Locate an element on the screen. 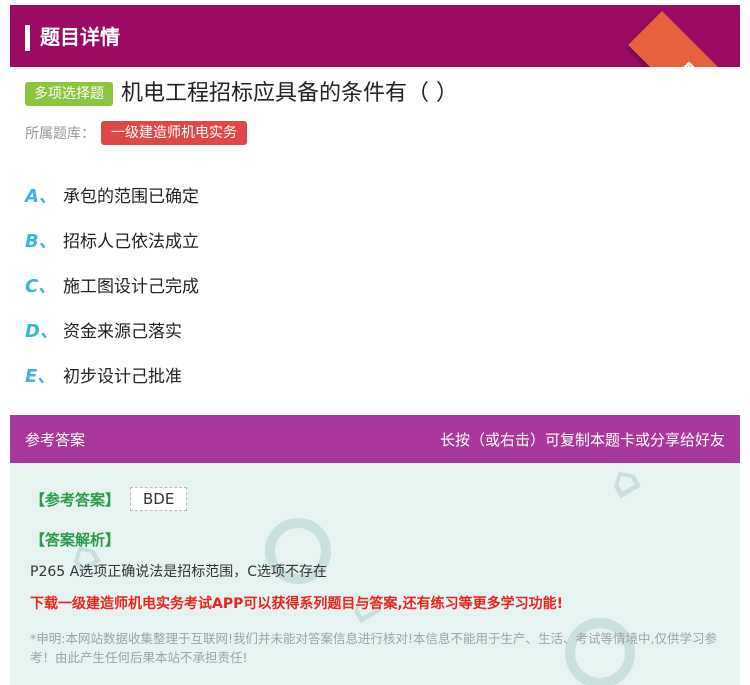 This screenshot has height=685, width=750. question-card-ribbon: 题卡 is located at coordinates (684, 39).